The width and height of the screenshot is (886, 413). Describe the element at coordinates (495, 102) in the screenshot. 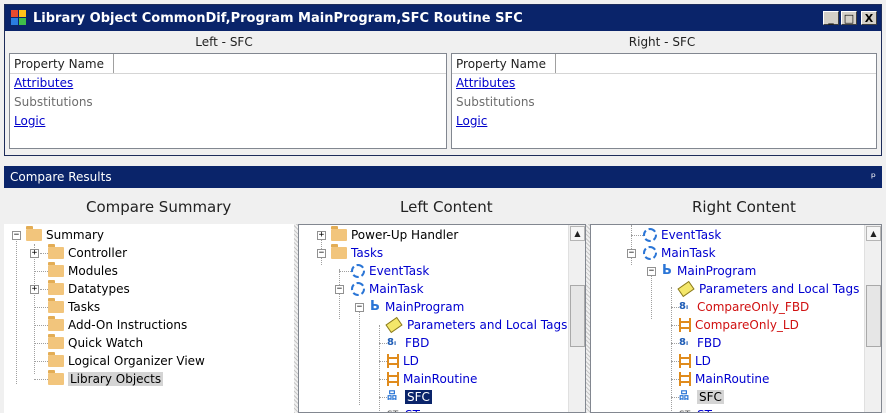

I see `substitutions-label: Substitutions` at that location.